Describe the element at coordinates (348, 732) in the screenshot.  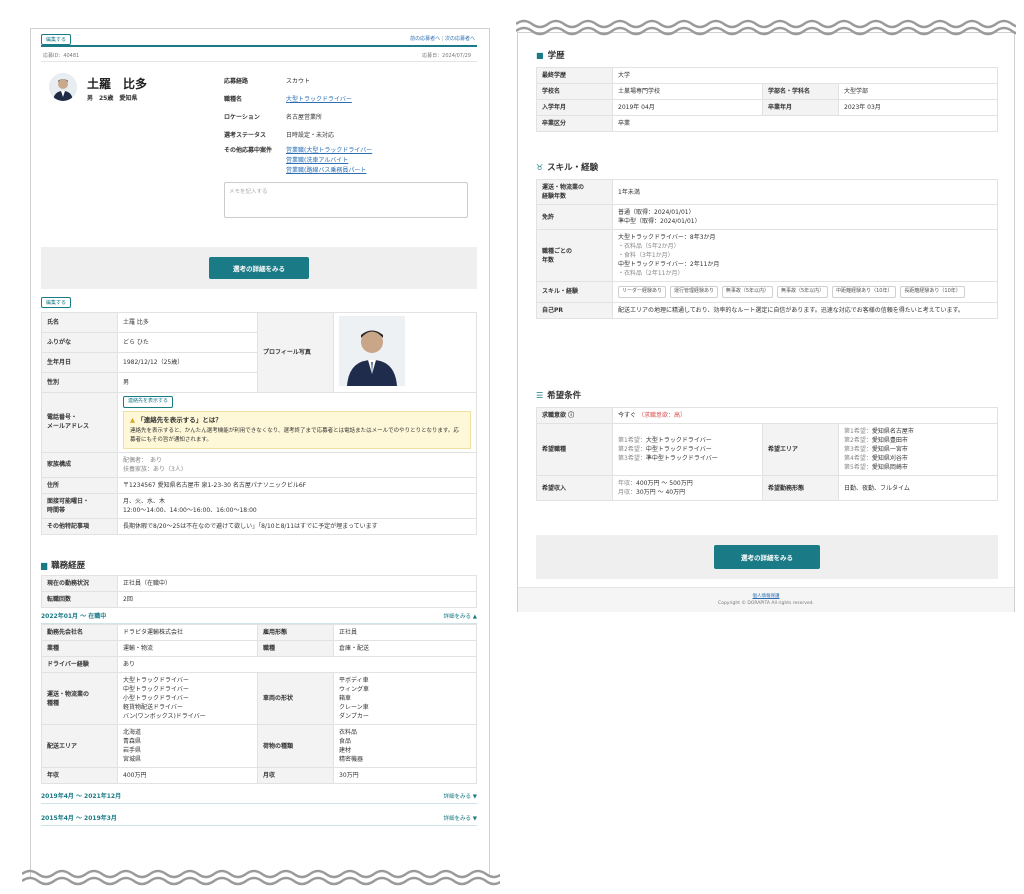
I see `list-item: 衣料品` at that location.